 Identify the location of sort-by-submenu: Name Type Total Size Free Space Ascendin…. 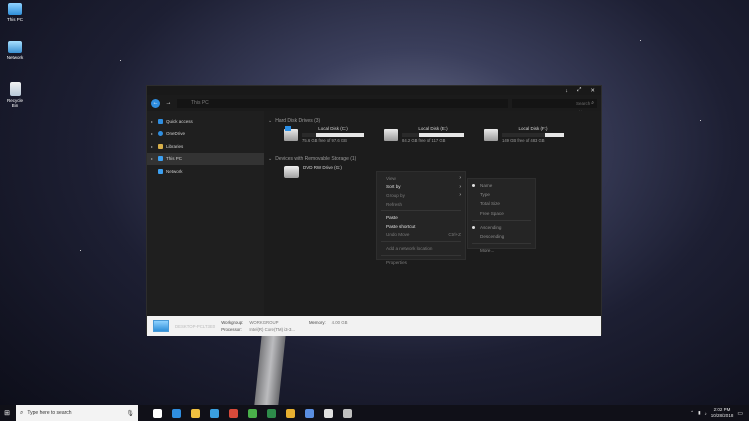
(501, 215).